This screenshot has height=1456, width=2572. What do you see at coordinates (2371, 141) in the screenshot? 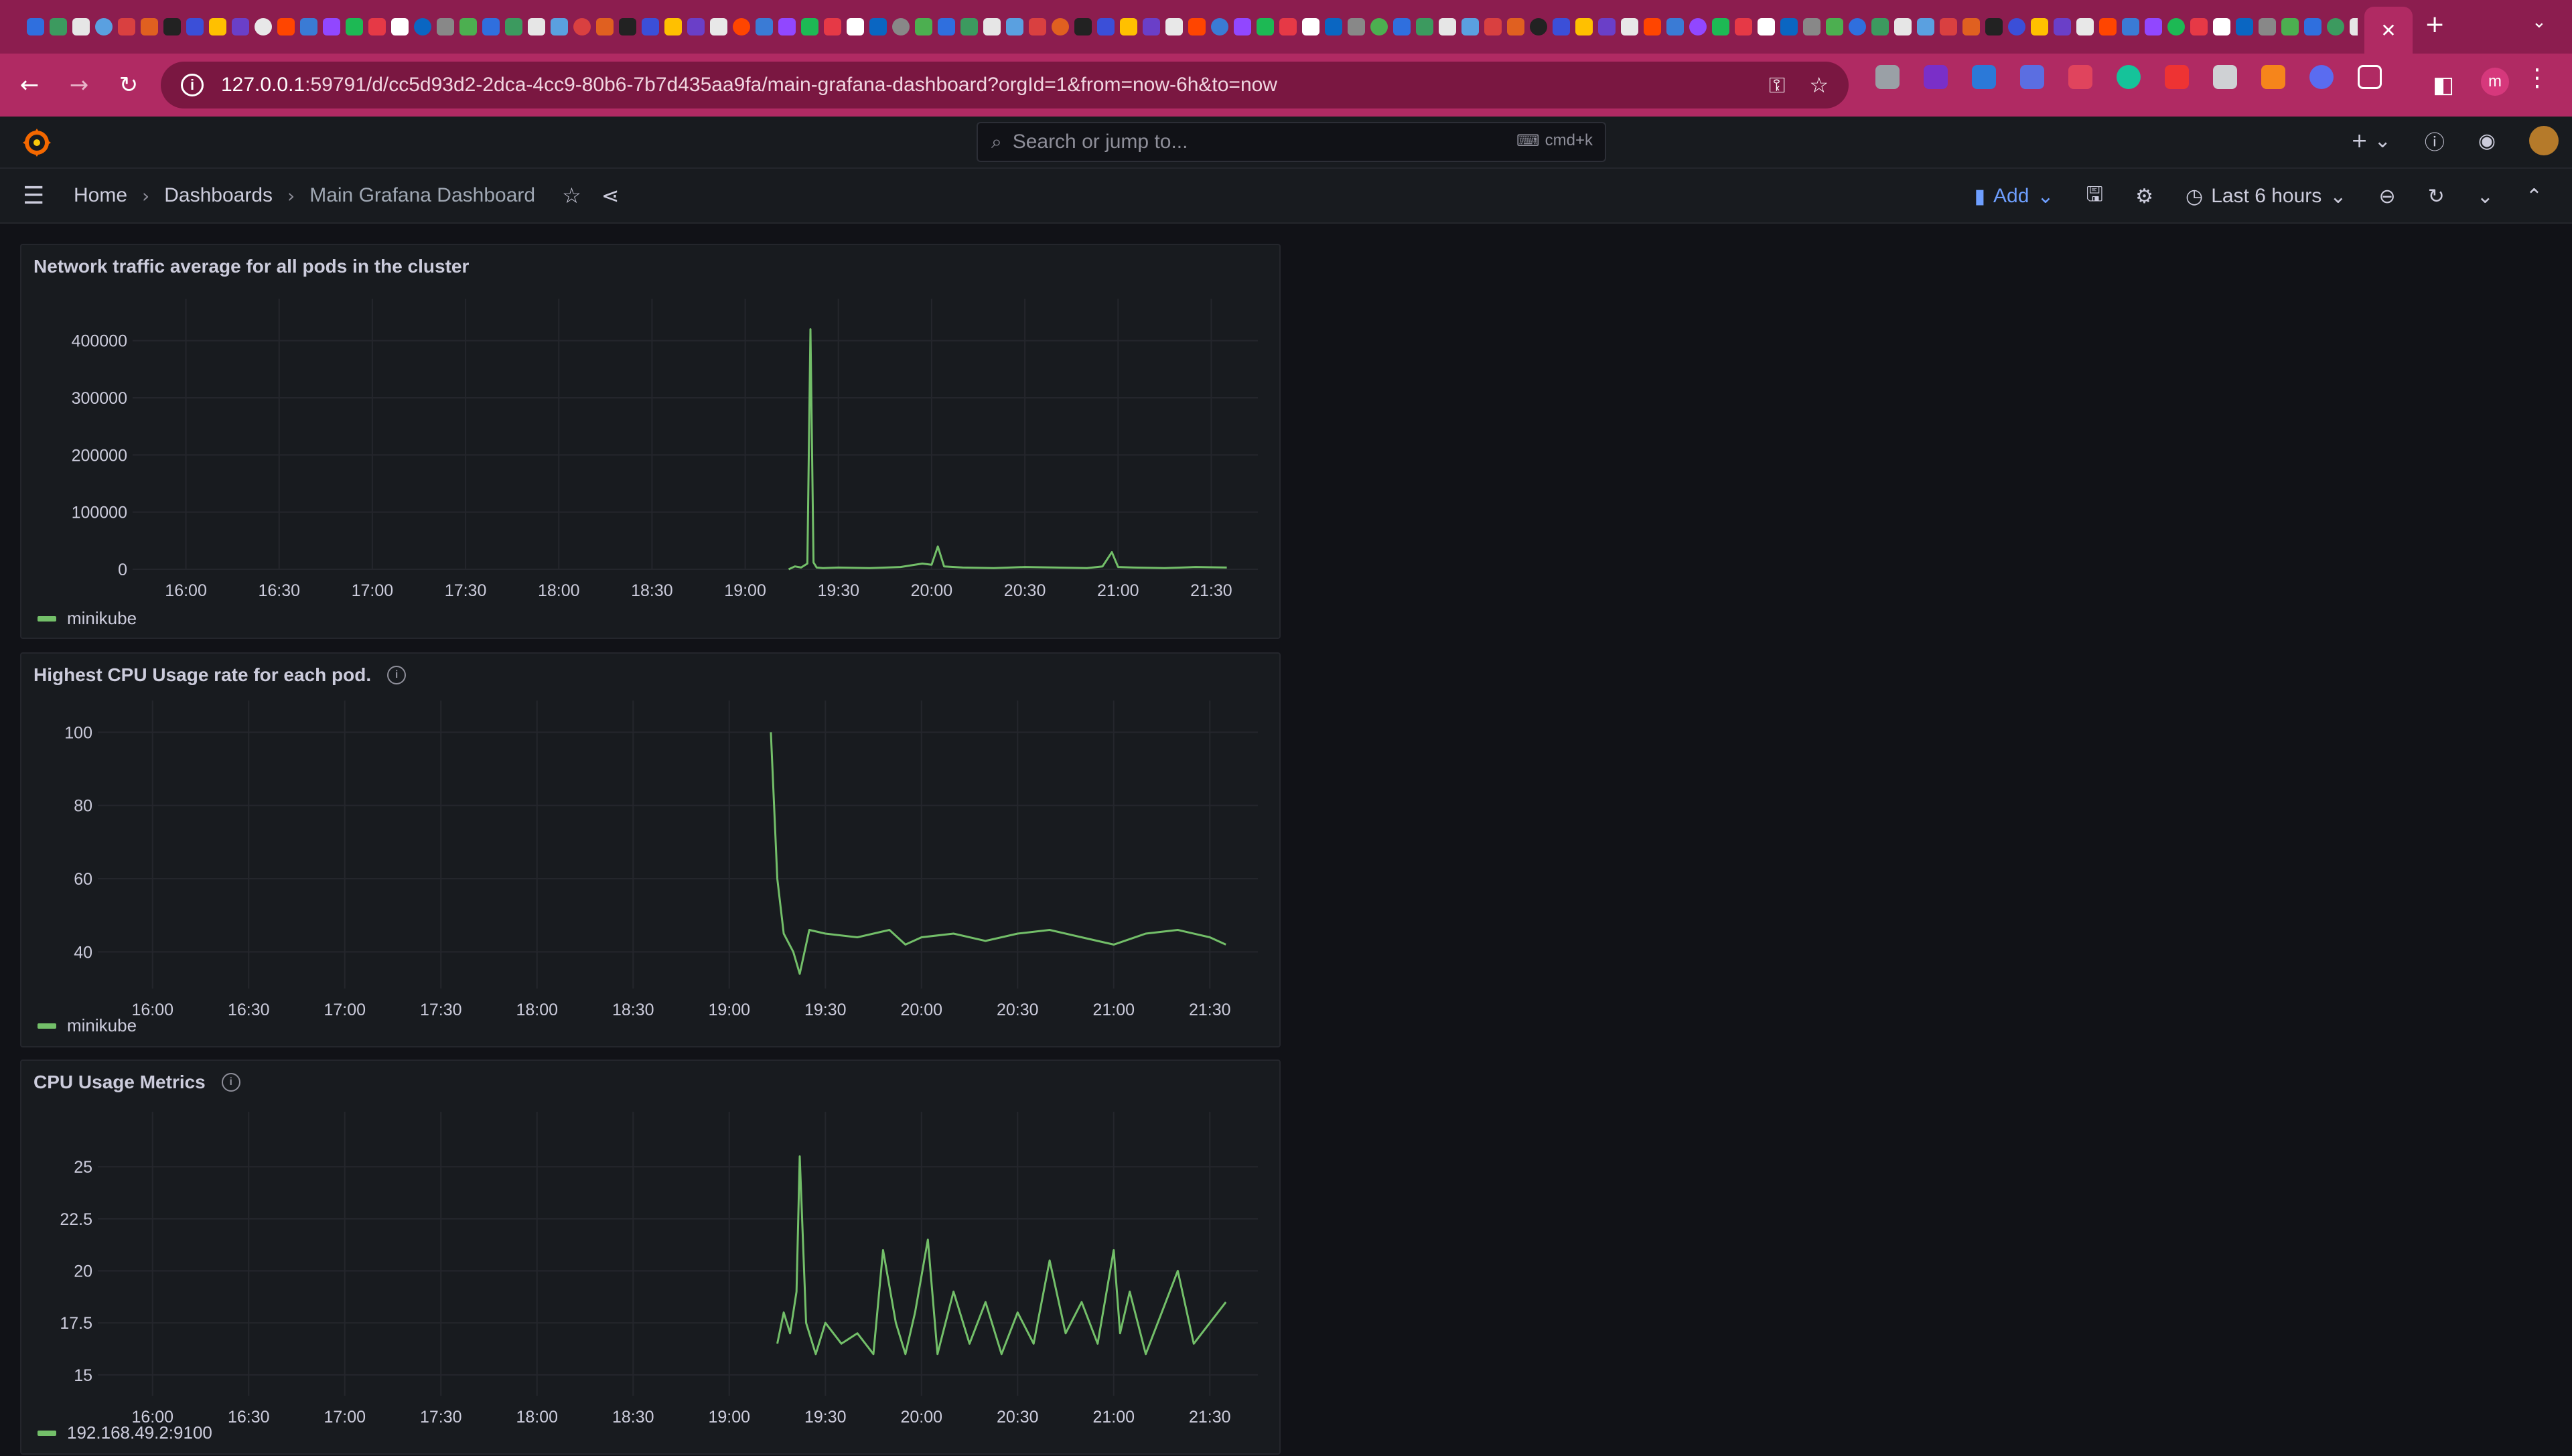
I see `new-plus-menu-icon: + ⌄` at bounding box center [2371, 141].